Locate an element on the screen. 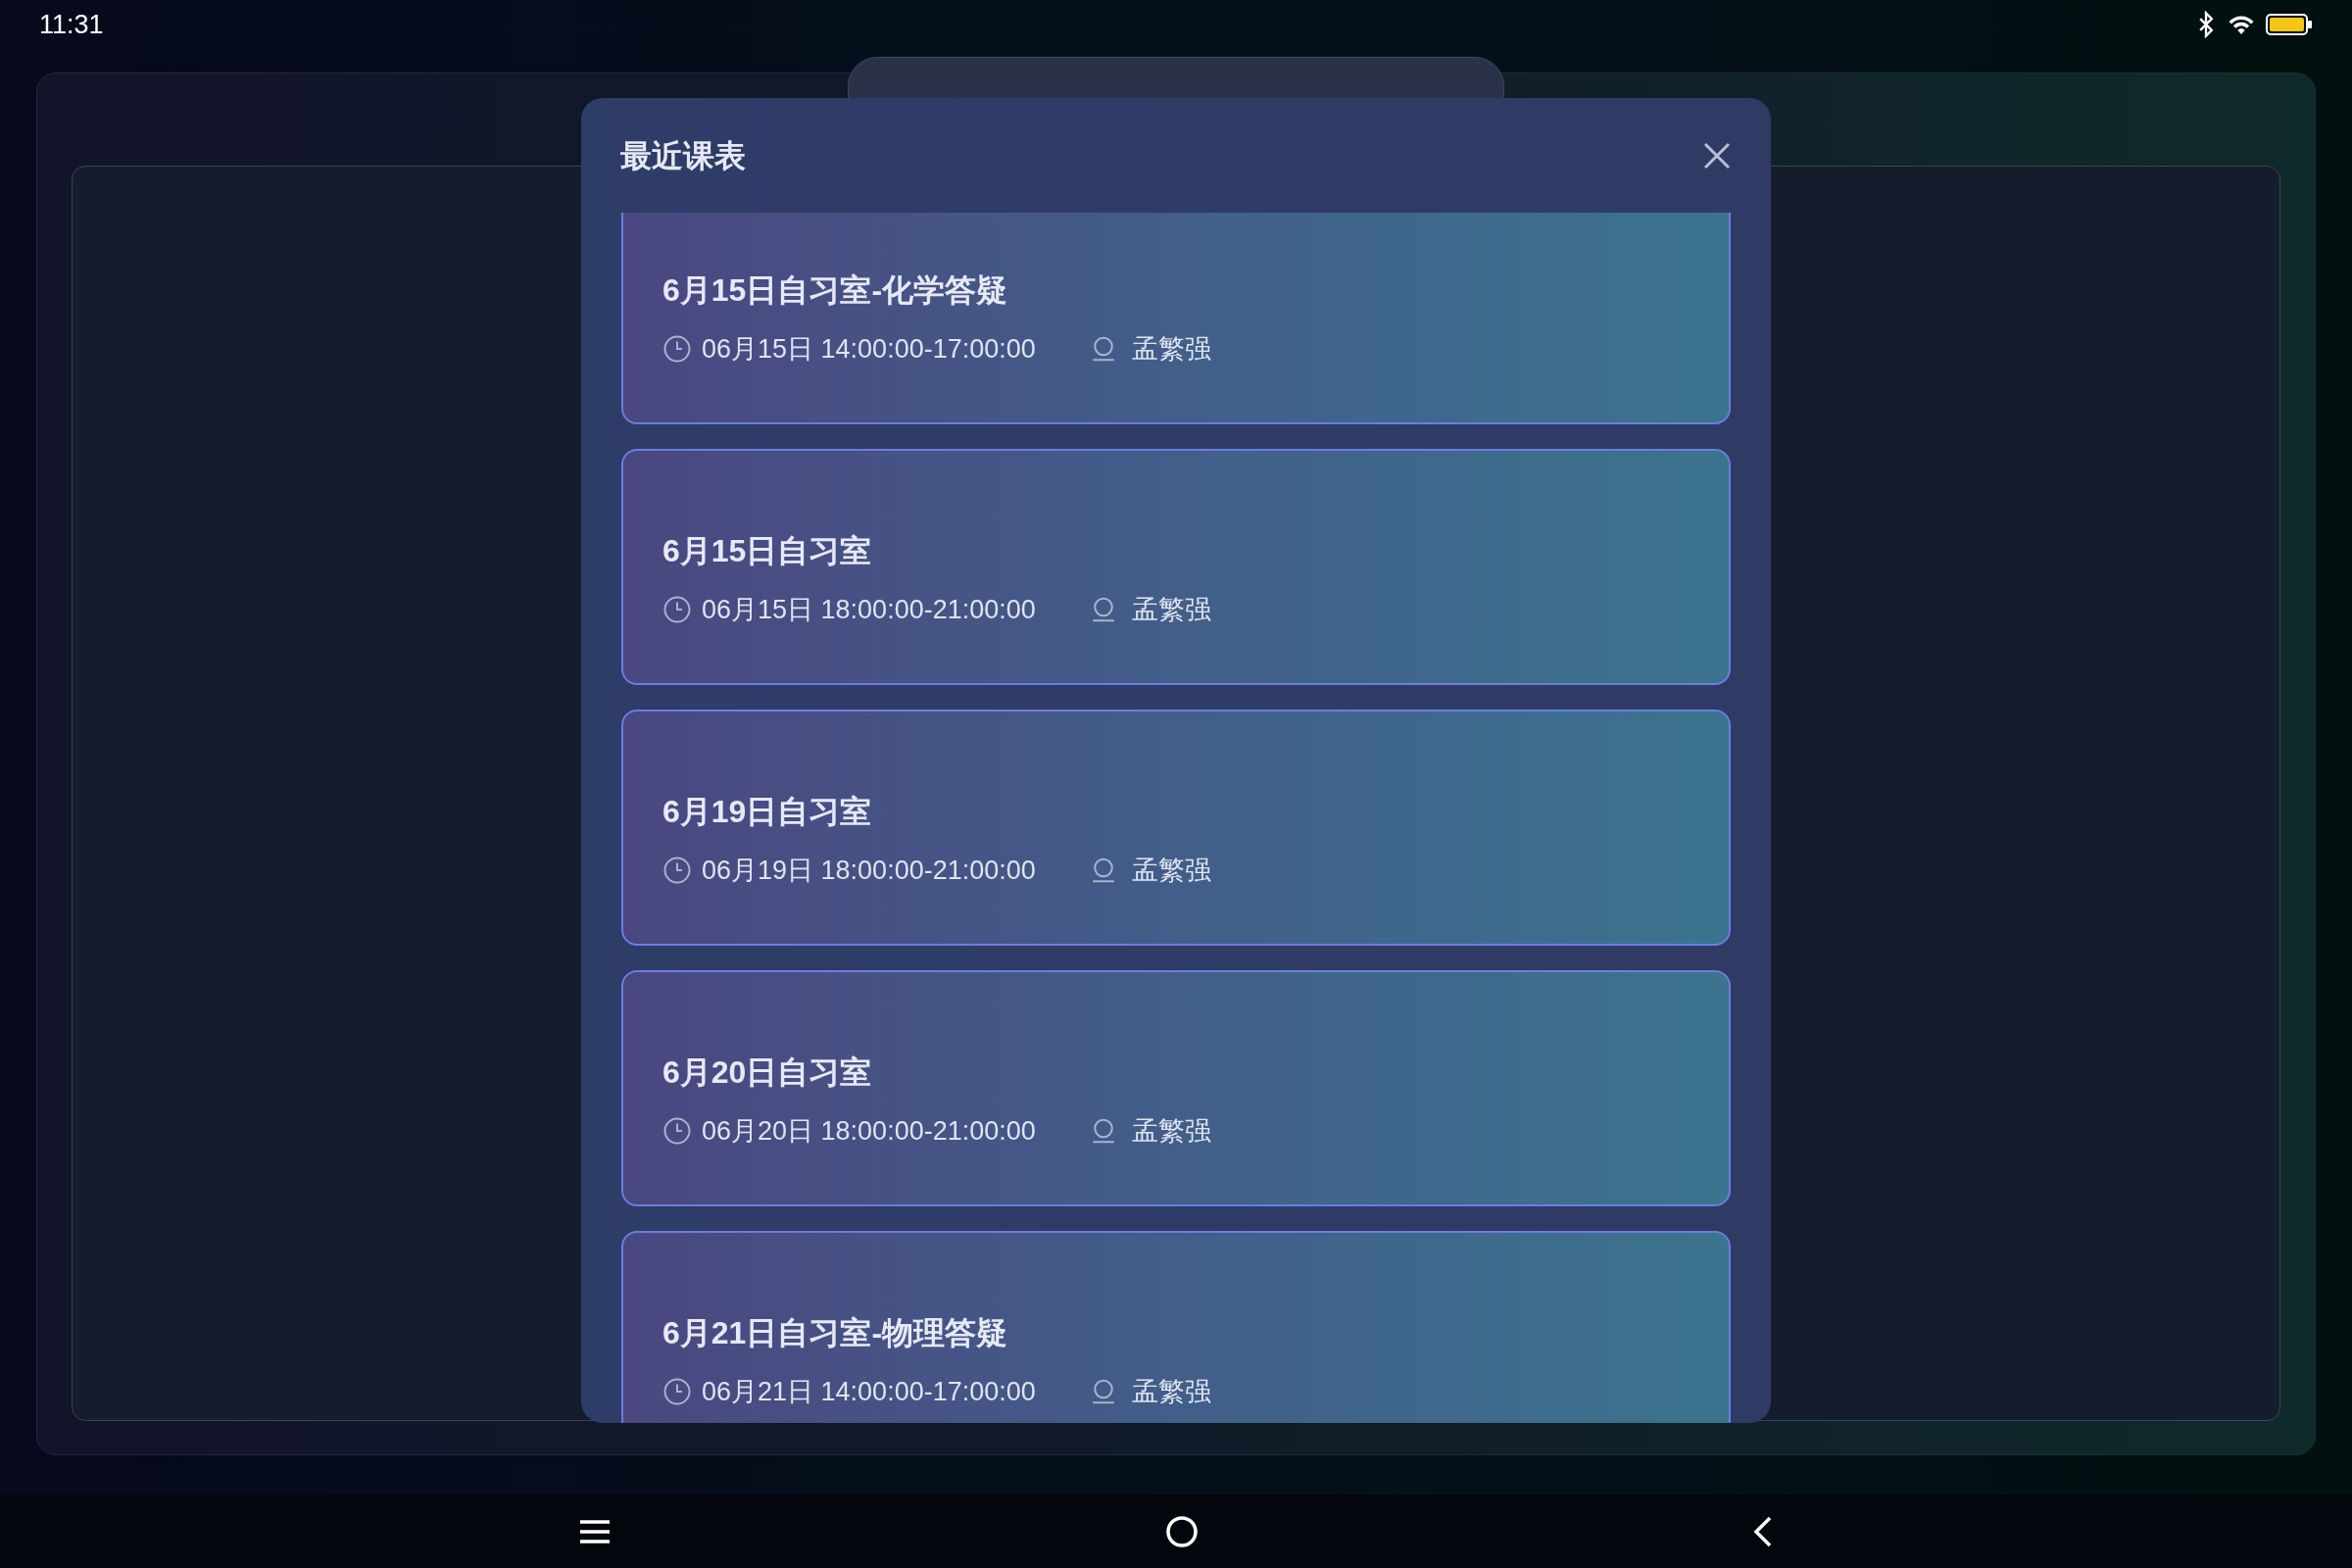 This screenshot has height=1568, width=2352. session-title: 6月15日自习室-化学答疑 is located at coordinates (835, 290).